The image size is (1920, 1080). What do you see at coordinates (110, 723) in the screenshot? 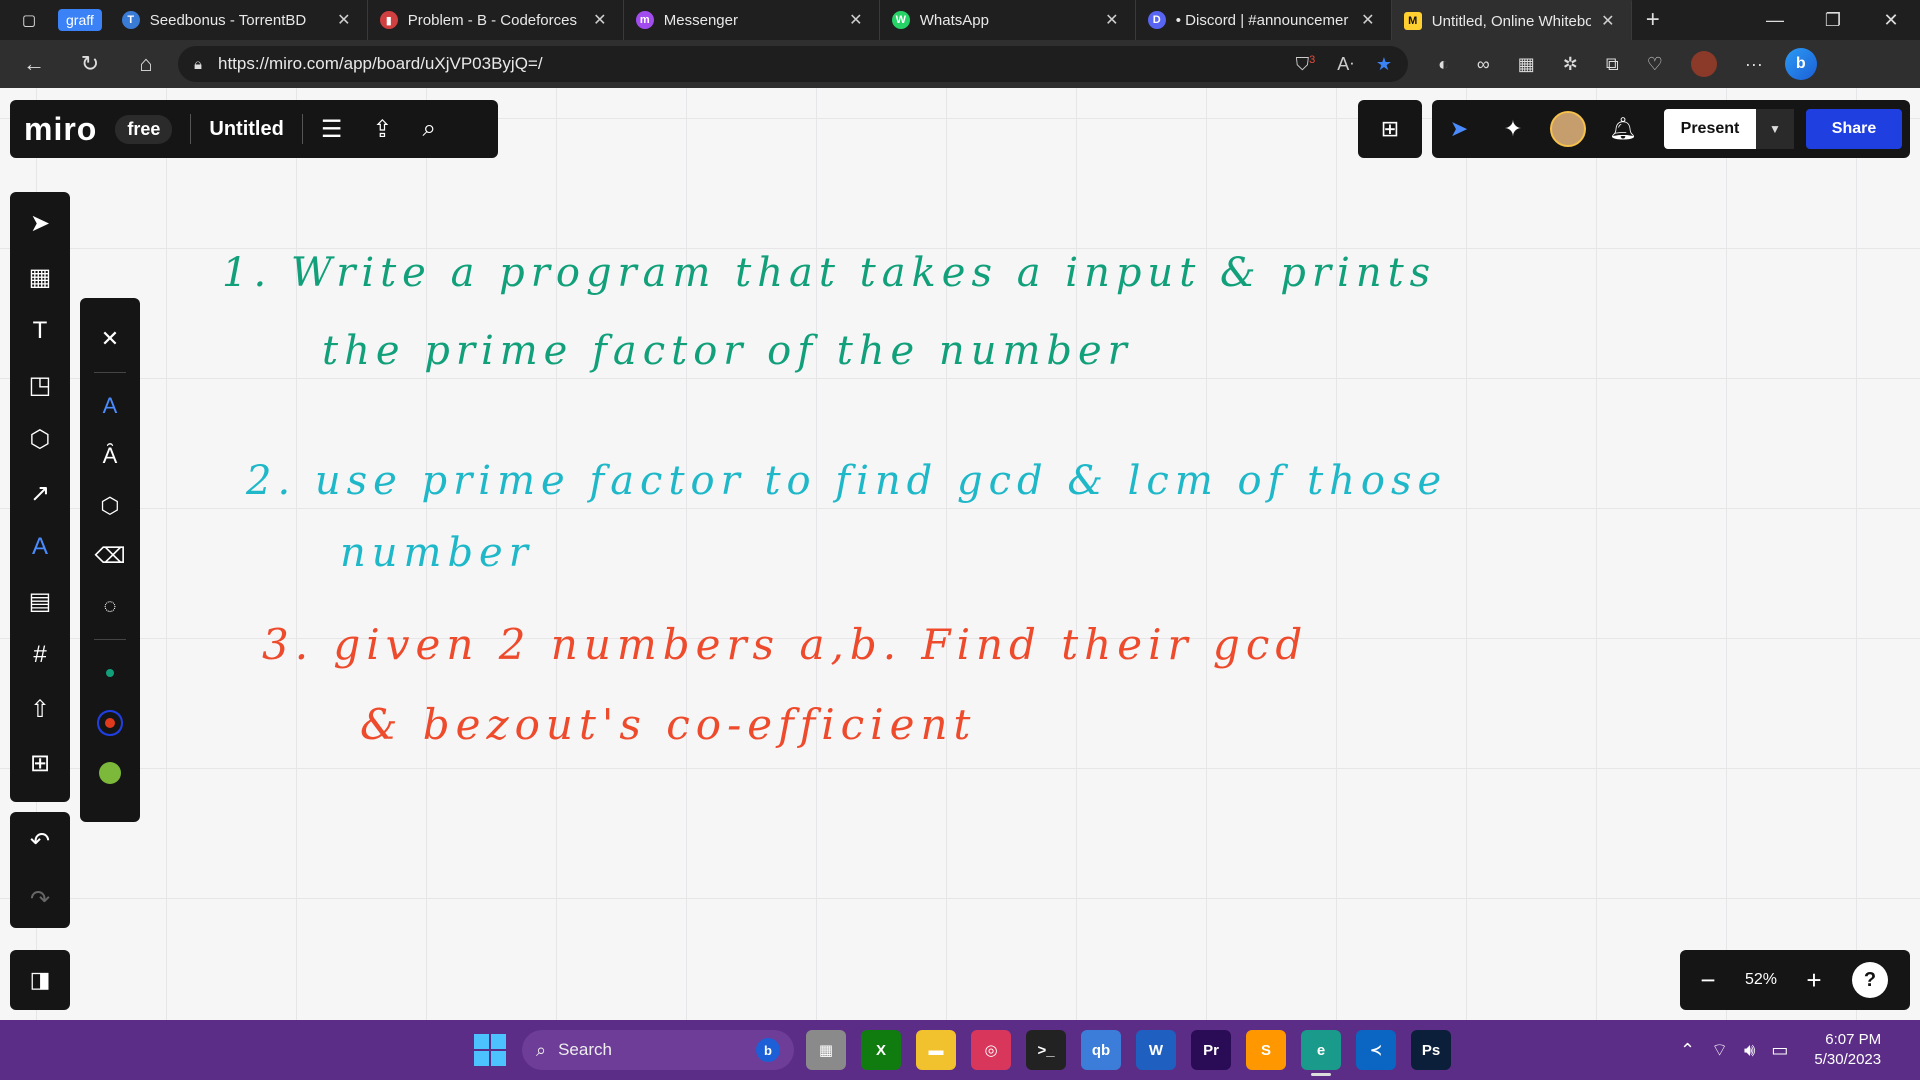
I see `color-swatch-red-selected` at bounding box center [110, 723].